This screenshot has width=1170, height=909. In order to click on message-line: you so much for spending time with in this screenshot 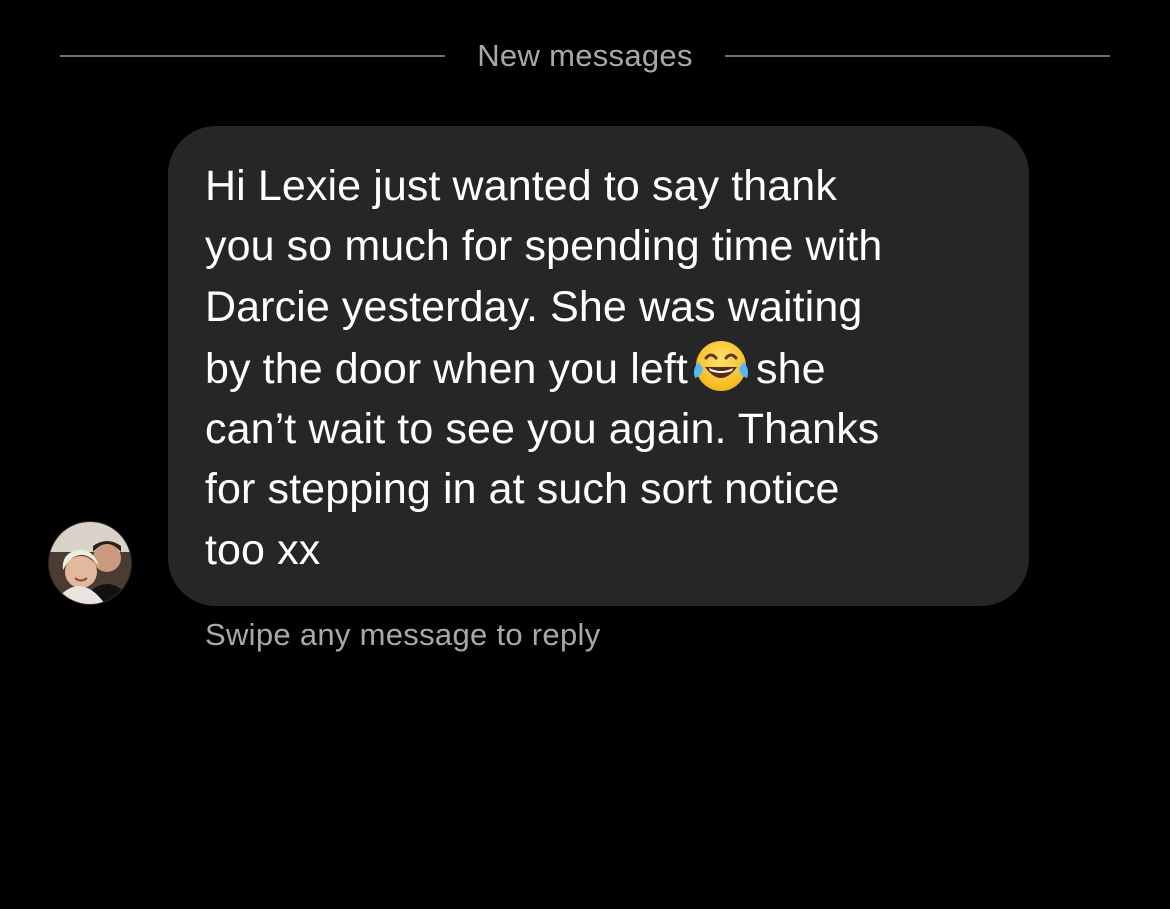, I will do `click(544, 246)`.